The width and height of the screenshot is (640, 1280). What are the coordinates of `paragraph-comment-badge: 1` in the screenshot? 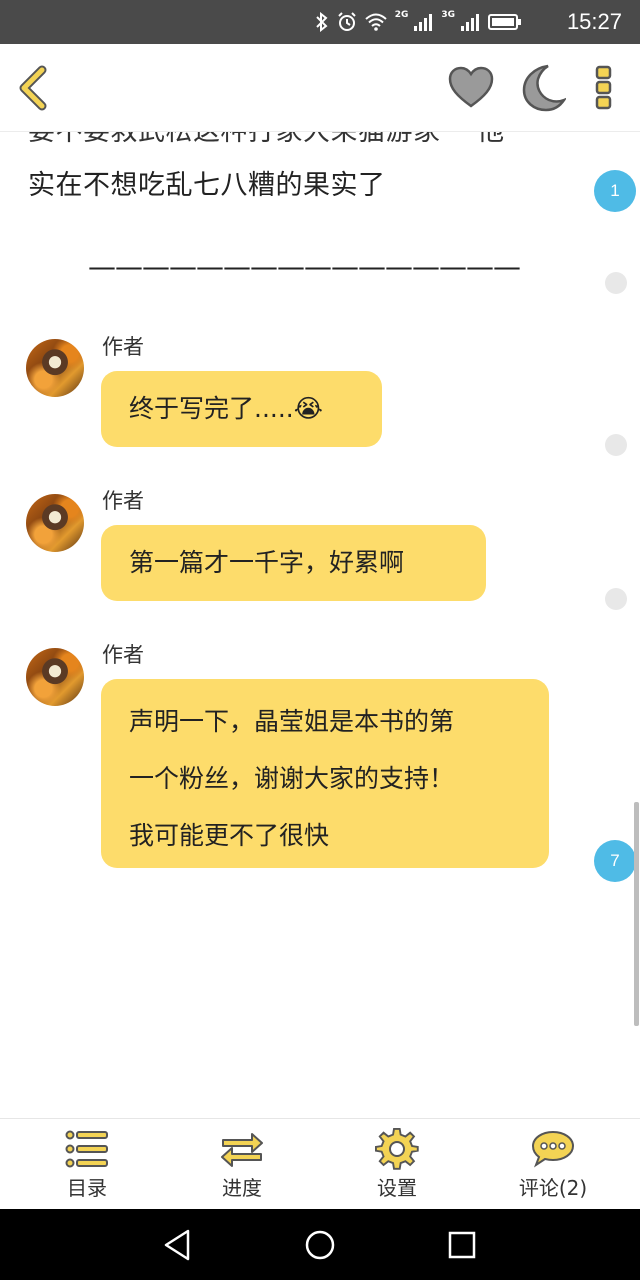 It's located at (615, 191).